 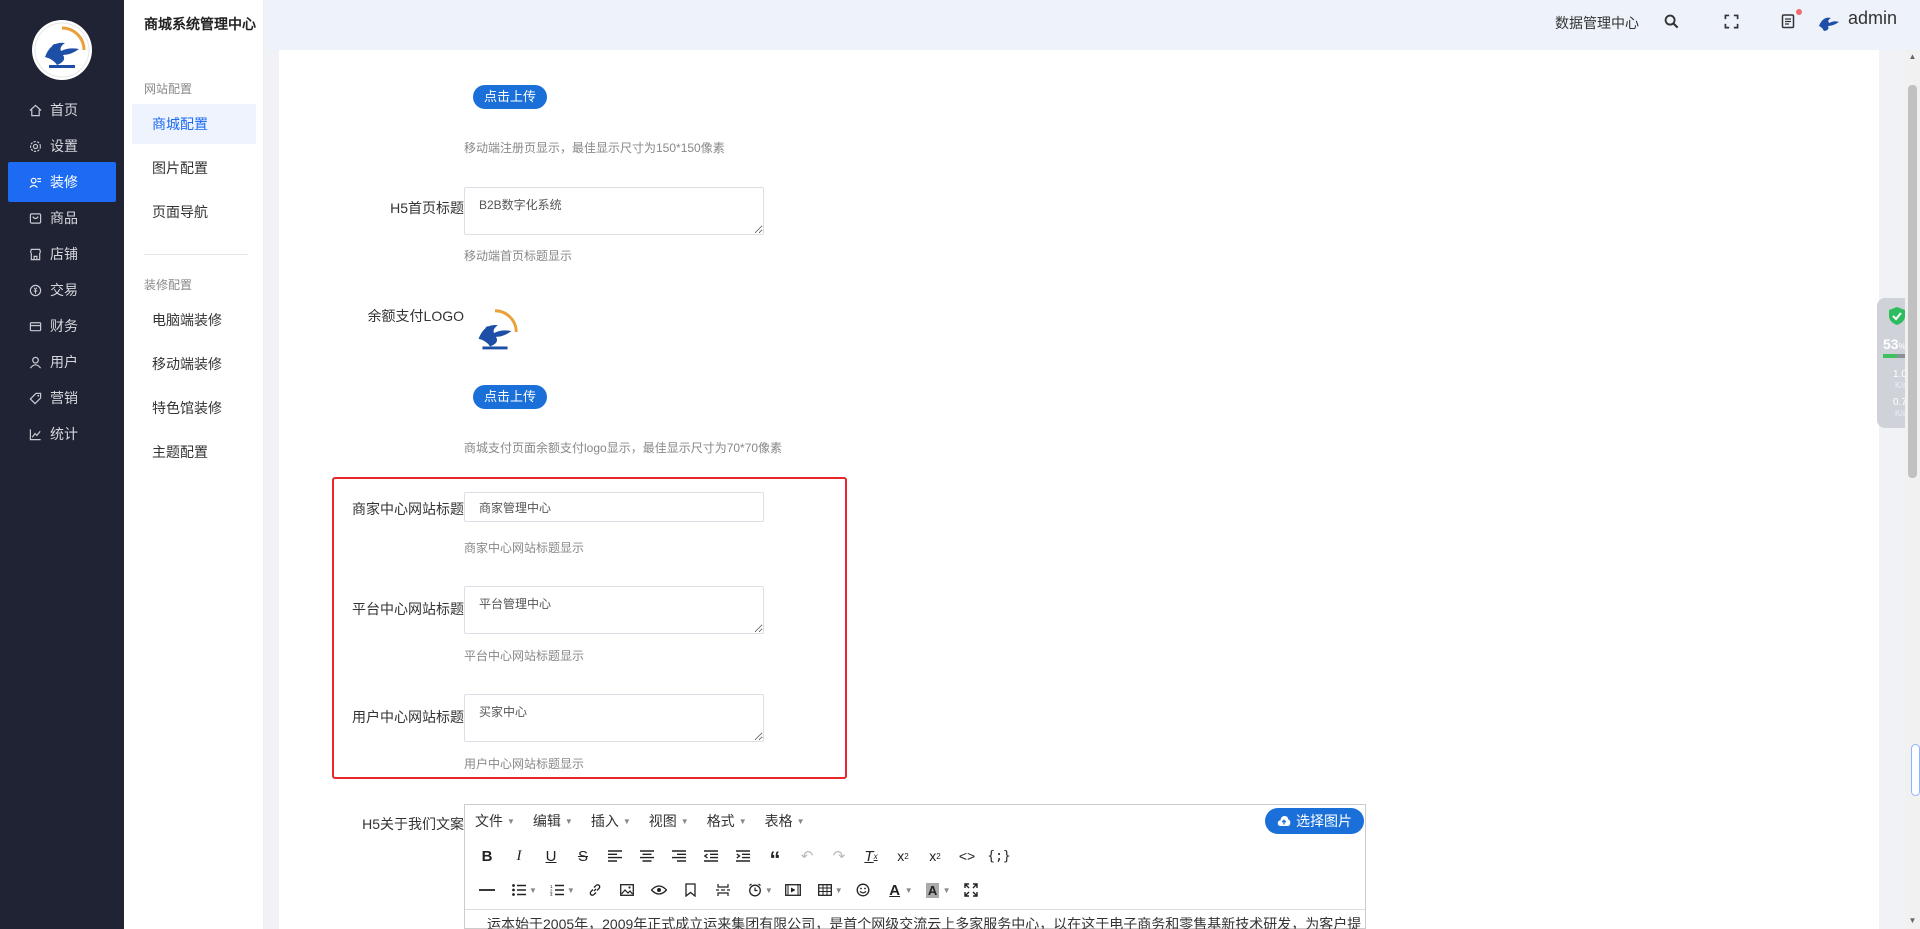 What do you see at coordinates (775, 857) in the screenshot?
I see `blockquote-icon: “` at bounding box center [775, 857].